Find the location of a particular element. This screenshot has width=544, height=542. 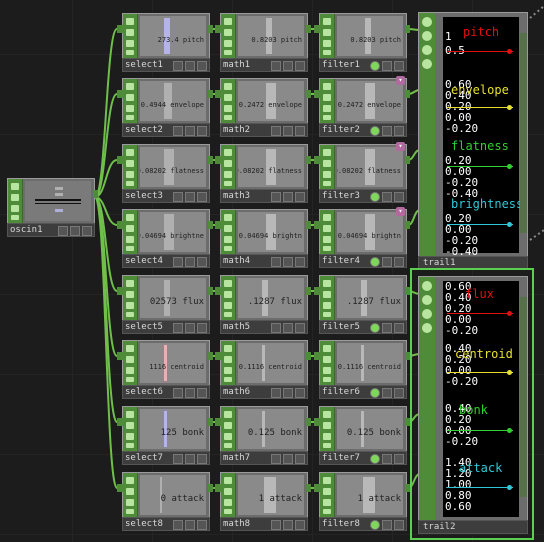

math-operator: 0.04694 brightn math4 is located at coordinates (263, 238).